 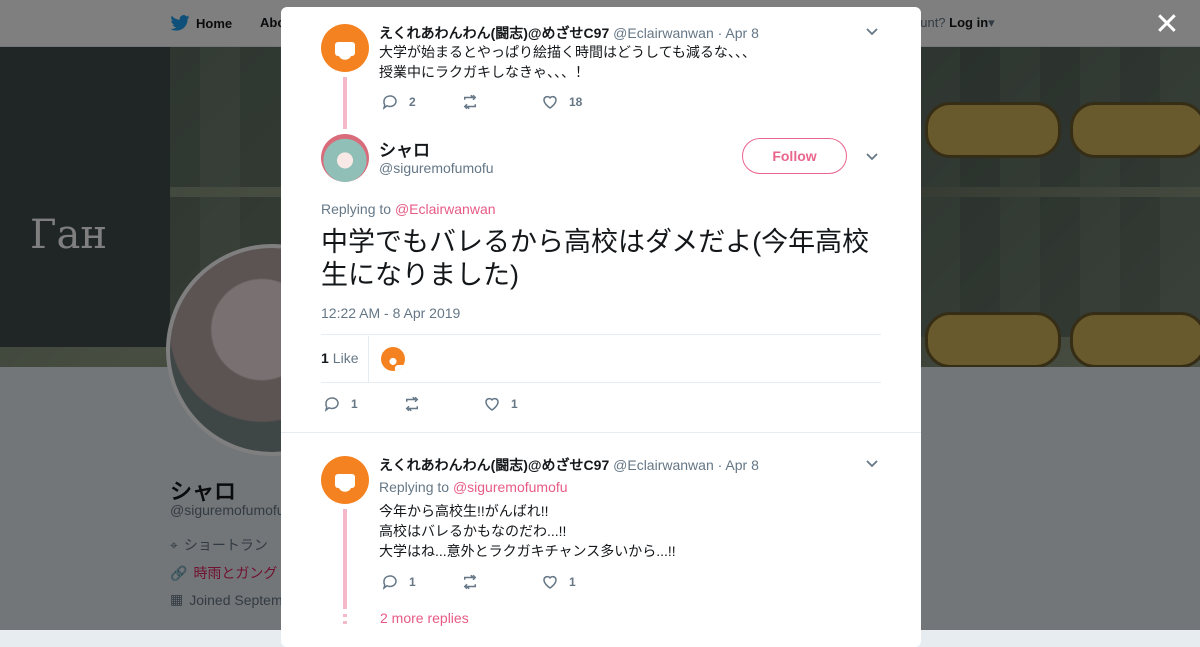 What do you see at coordinates (325, 358) in the screenshot?
I see `likes-summary-count: 1` at bounding box center [325, 358].